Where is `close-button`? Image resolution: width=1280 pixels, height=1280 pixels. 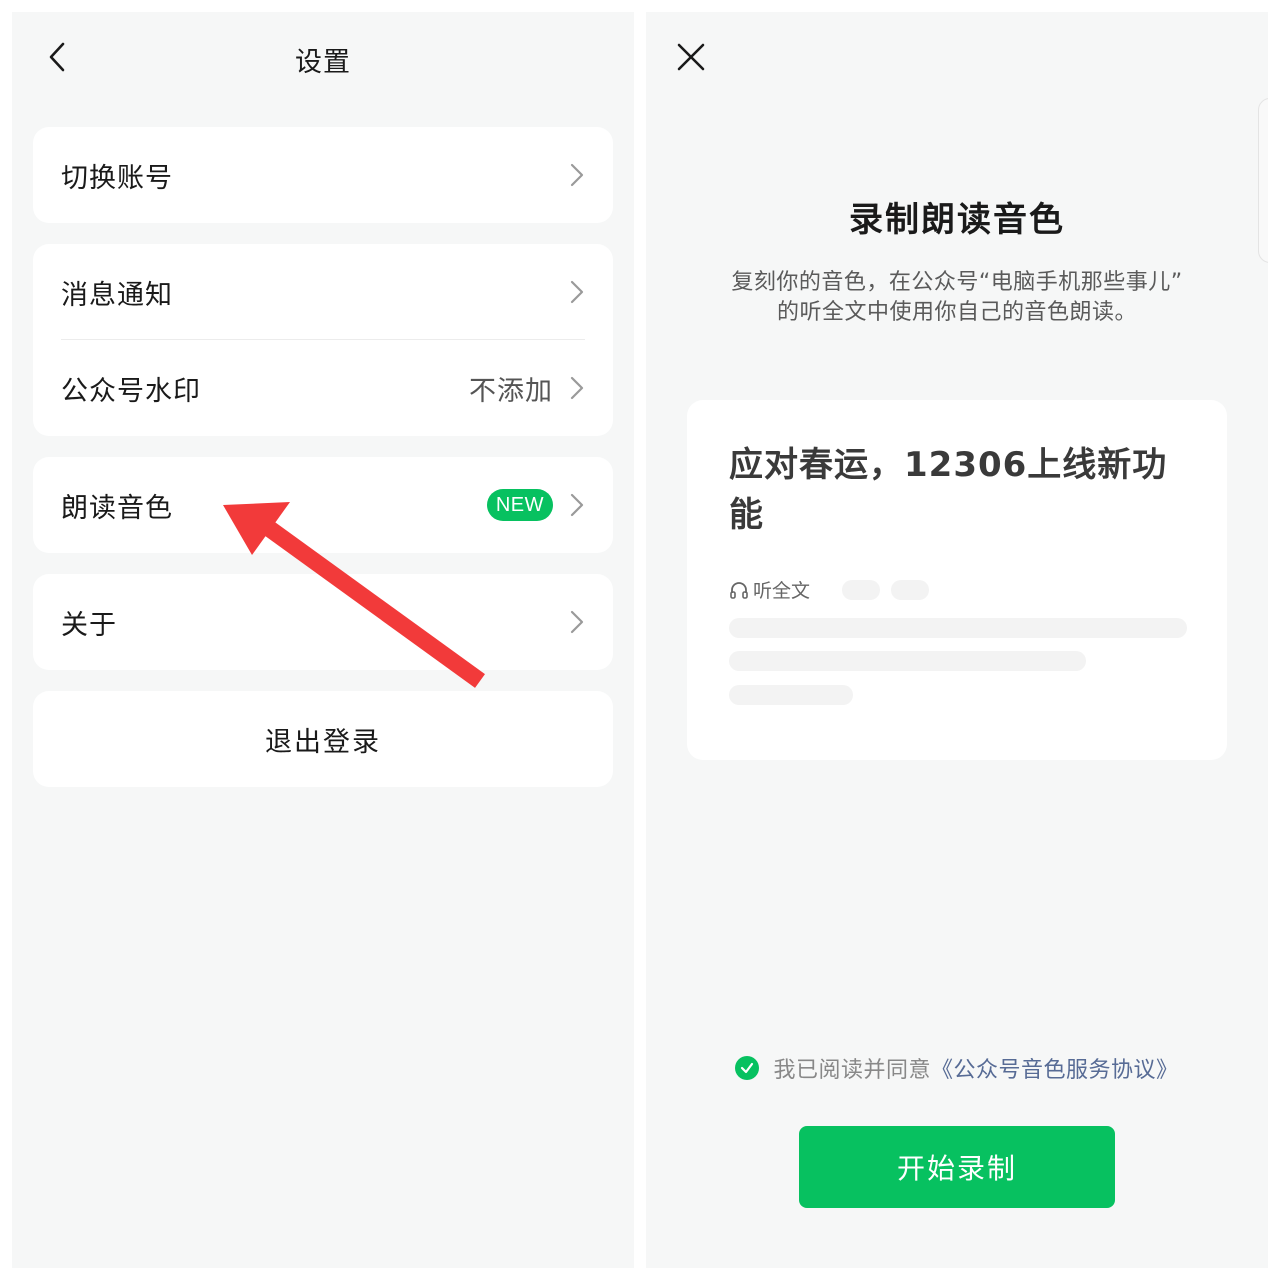
close-button is located at coordinates (691, 57).